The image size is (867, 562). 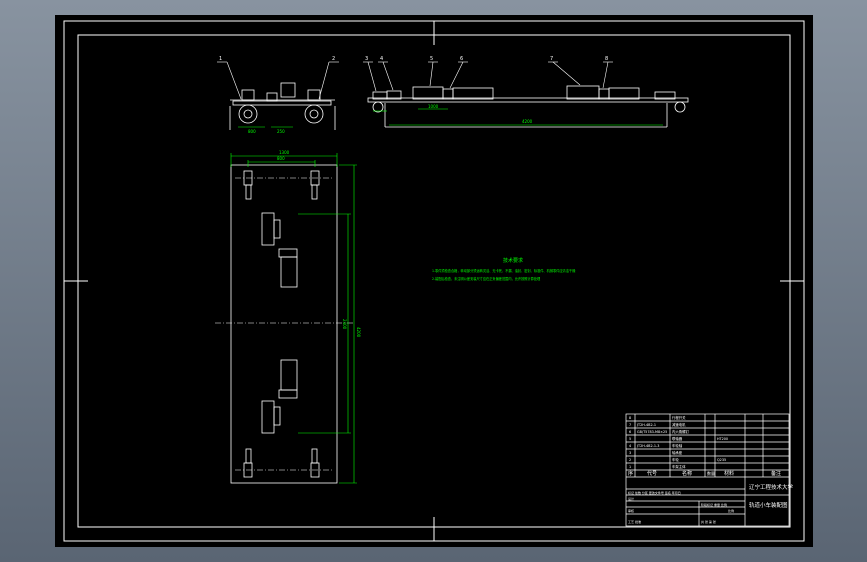 I want to click on callout-3: 3, so click(x=366, y=59).